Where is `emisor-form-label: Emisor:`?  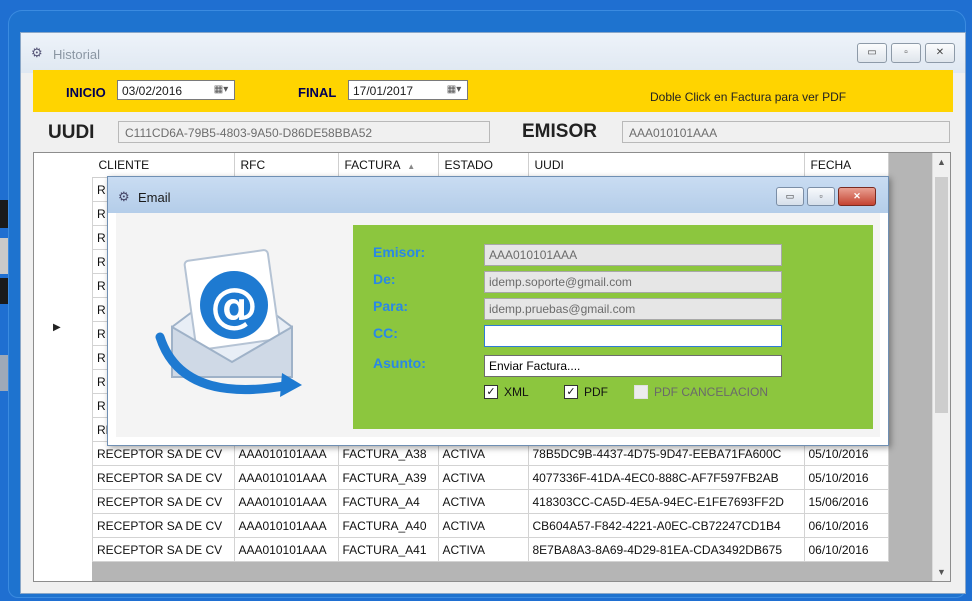
emisor-form-label: Emisor: is located at coordinates (399, 252).